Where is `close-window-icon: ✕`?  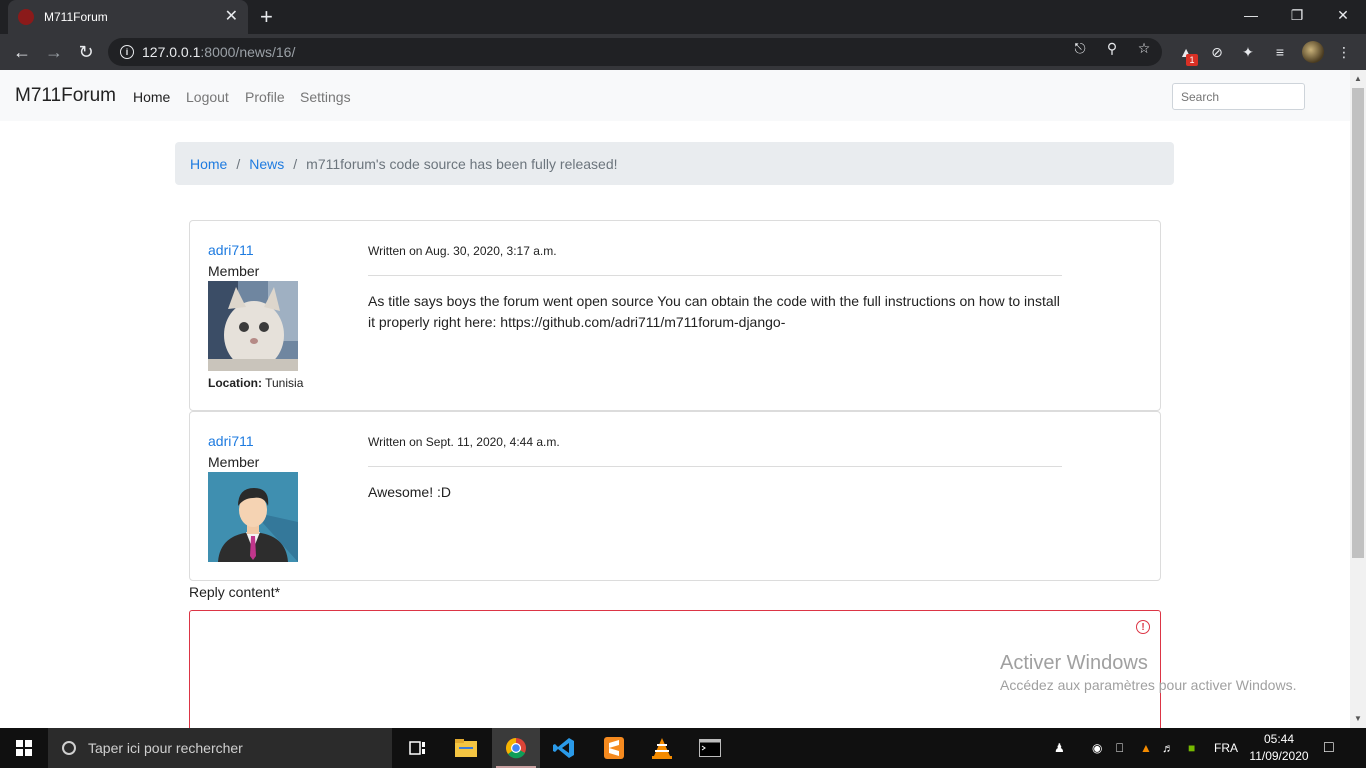
close-window-icon: ✕ is located at coordinates (1343, 15).